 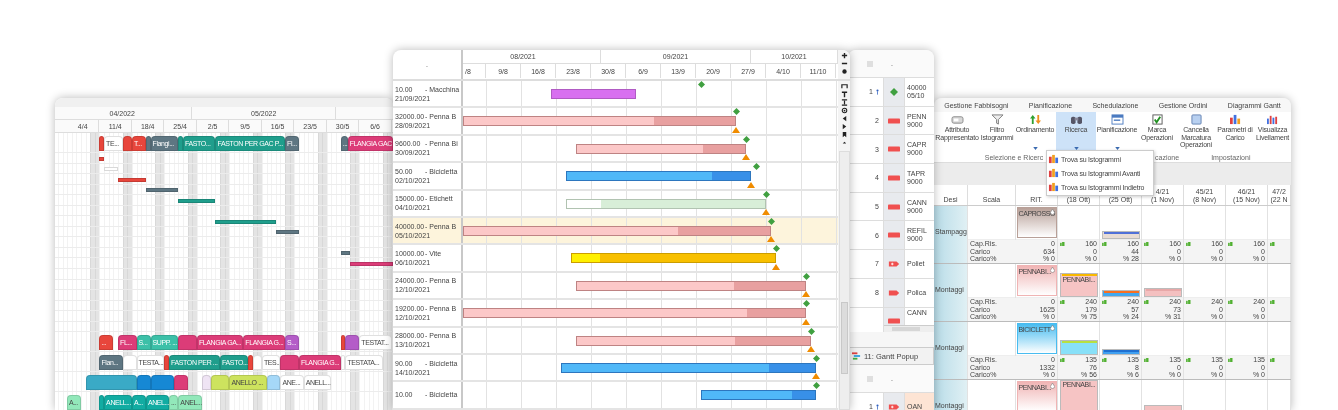 What do you see at coordinates (1076, 119) in the screenshot?
I see `binoculars-icon` at bounding box center [1076, 119].